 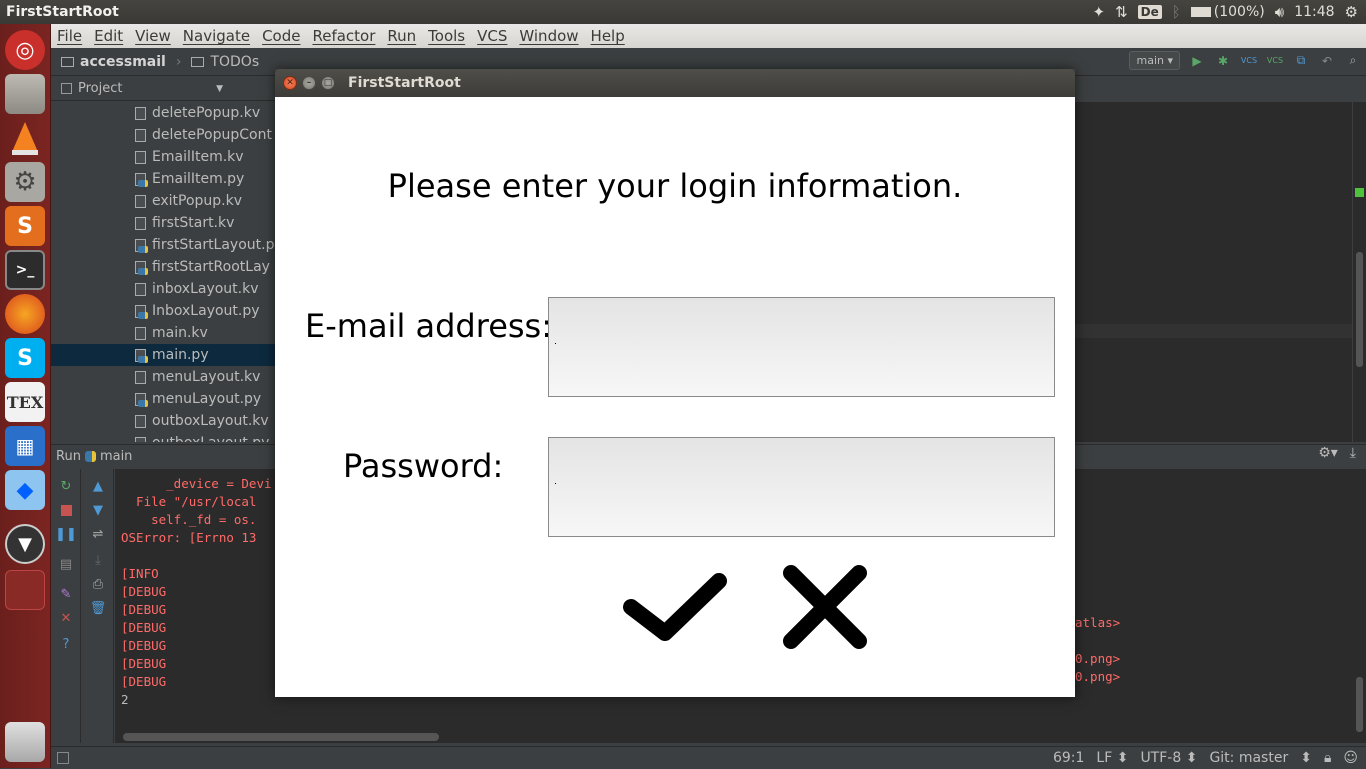 I want to click on pause-icon: ❚❚, so click(x=66, y=534).